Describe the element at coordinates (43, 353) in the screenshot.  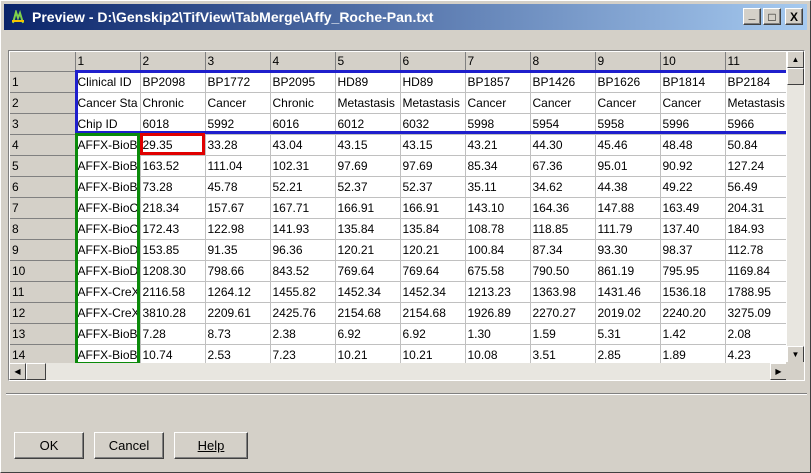
I see `row-header: 14` at that location.